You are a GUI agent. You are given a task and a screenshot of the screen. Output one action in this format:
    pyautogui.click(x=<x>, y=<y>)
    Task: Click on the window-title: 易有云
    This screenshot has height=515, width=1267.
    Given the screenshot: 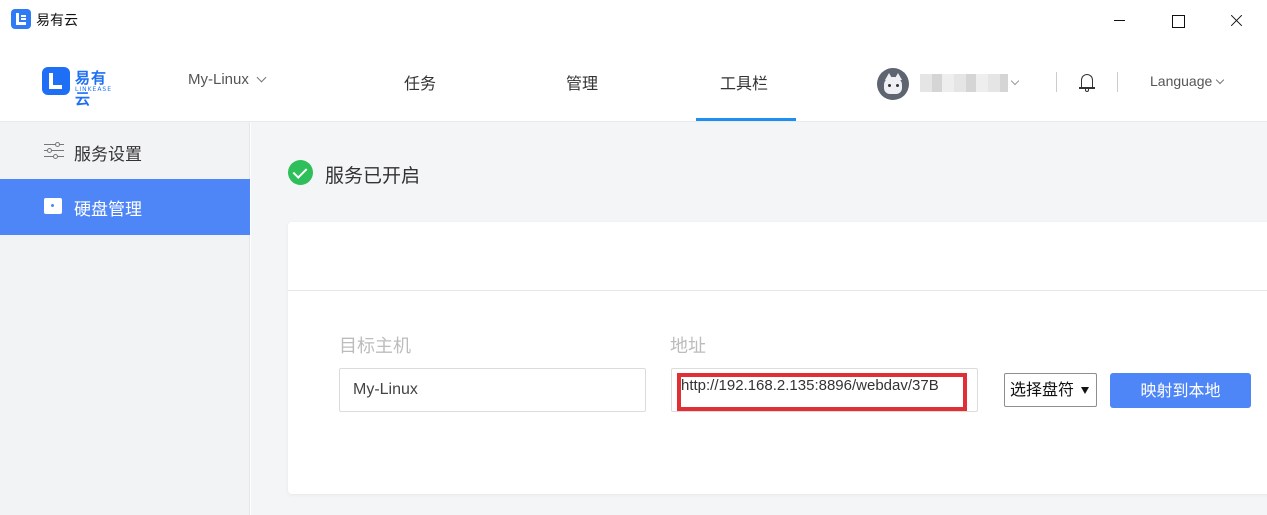 What is the action you would take?
    pyautogui.click(x=57, y=21)
    